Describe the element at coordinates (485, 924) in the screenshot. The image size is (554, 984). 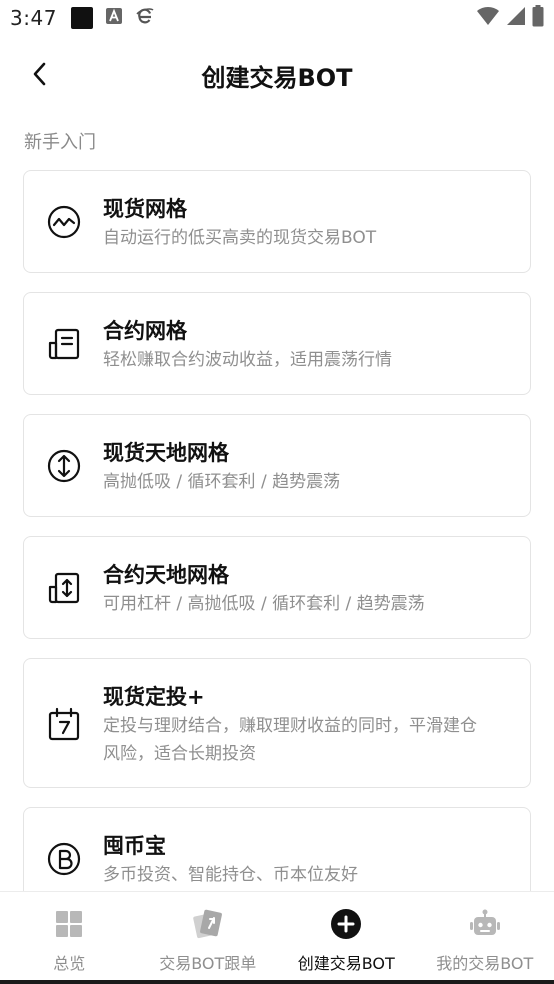
I see `robot-icon` at that location.